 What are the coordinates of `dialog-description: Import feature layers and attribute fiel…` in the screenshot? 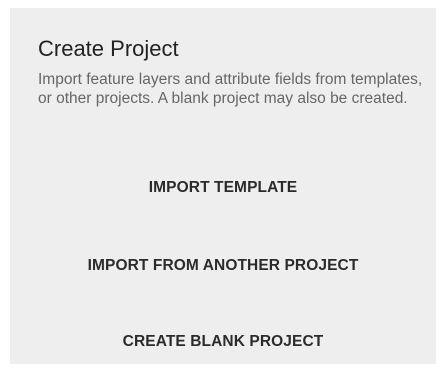 It's located at (230, 89).